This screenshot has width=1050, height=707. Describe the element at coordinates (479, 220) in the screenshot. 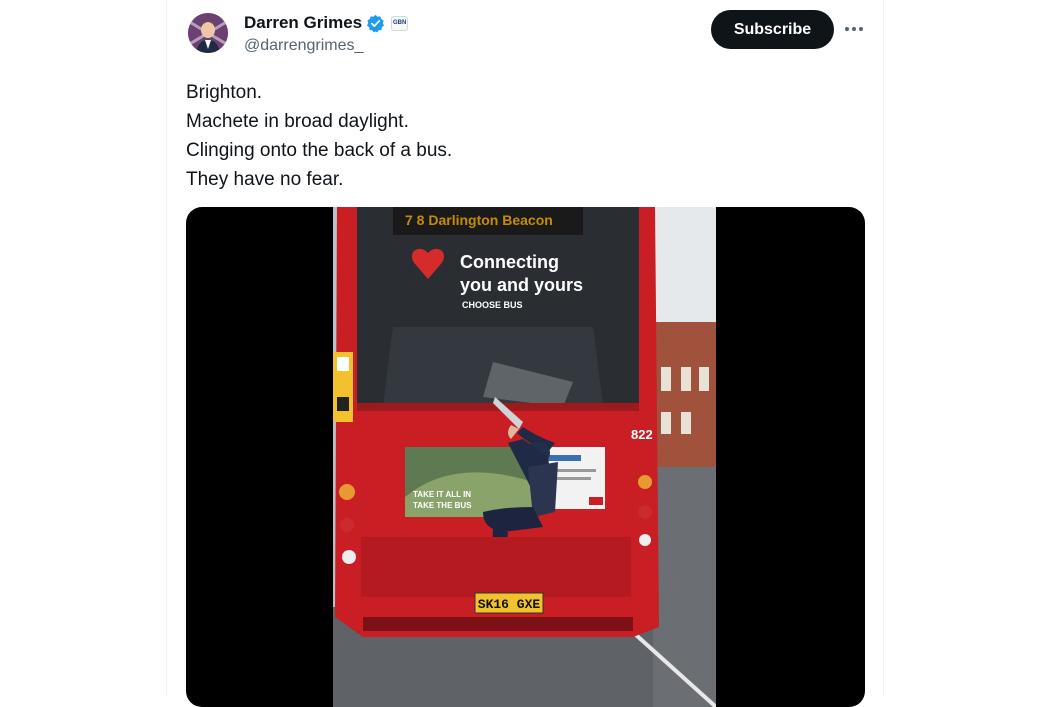

I see `svg-text: 7 8 Darlington Beacon` at that location.